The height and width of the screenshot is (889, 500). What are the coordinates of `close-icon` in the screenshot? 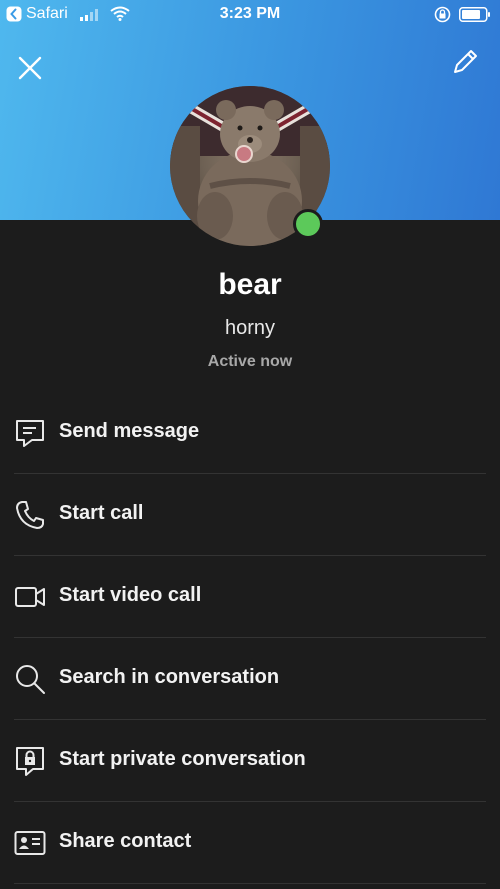 It's located at (30, 68).